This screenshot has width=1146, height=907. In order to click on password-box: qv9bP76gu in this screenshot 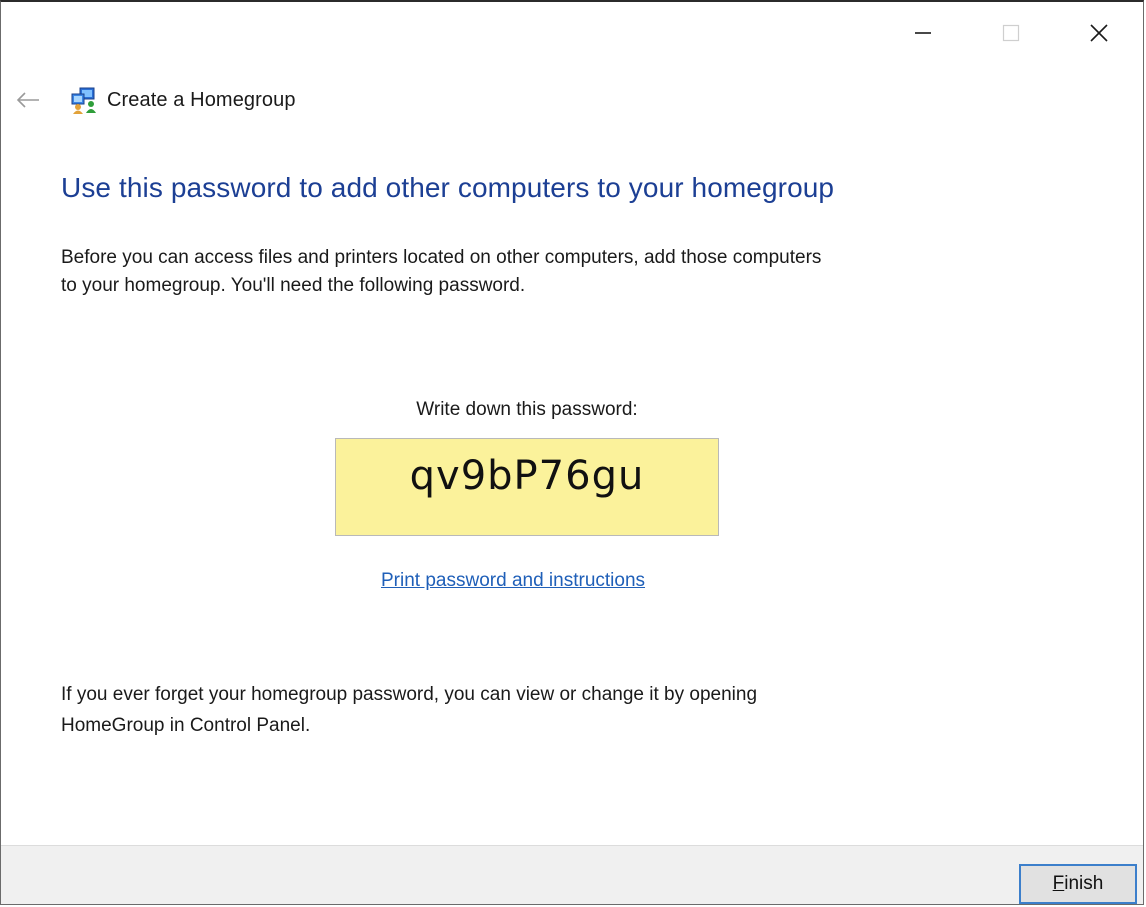, I will do `click(527, 487)`.